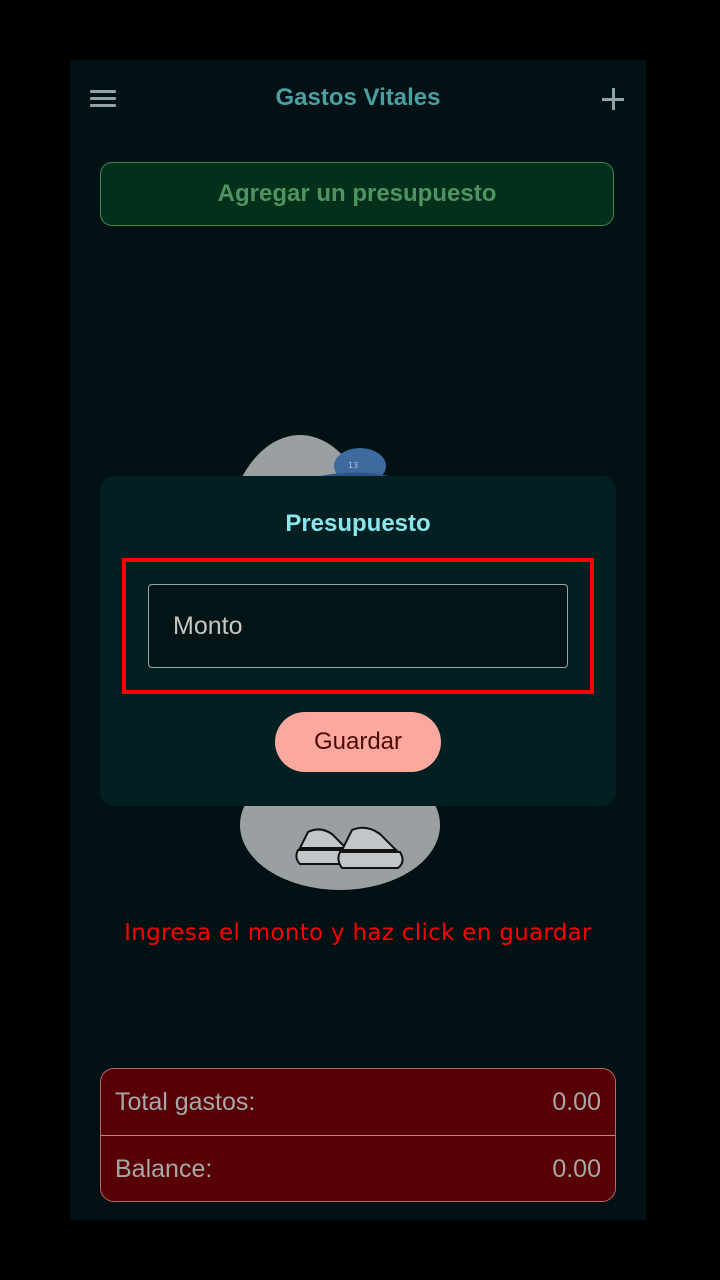 The width and height of the screenshot is (720, 1280). What do you see at coordinates (358, 523) in the screenshot?
I see `dialog-title: Presupuesto` at bounding box center [358, 523].